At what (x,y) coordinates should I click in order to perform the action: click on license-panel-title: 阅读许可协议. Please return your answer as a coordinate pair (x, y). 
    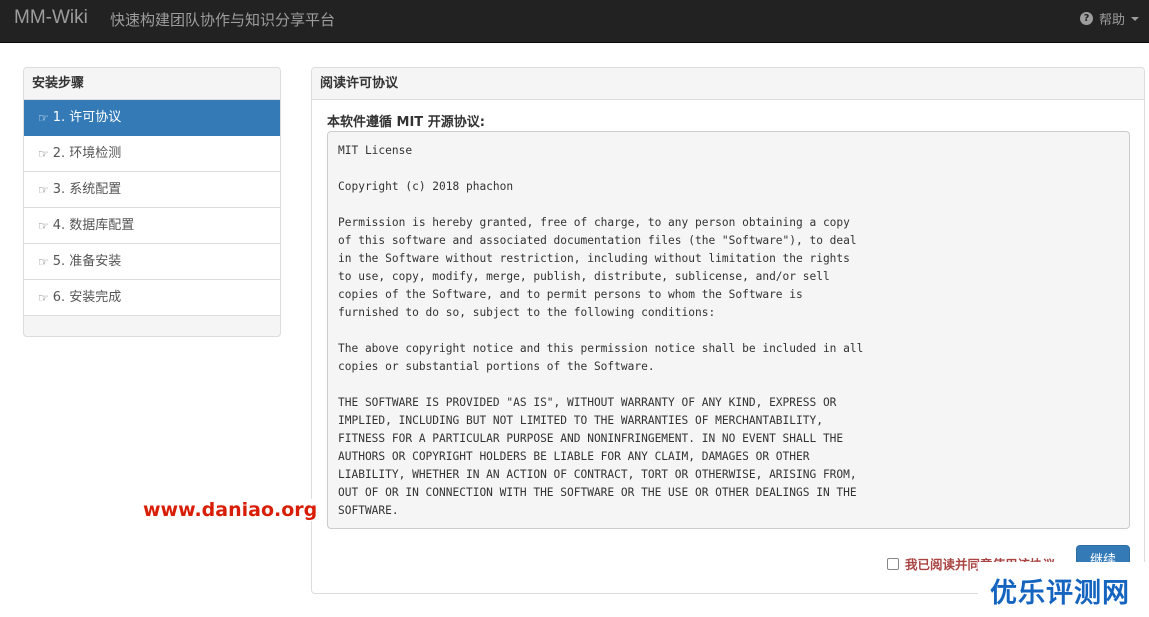
    Looking at the image, I should click on (728, 84).